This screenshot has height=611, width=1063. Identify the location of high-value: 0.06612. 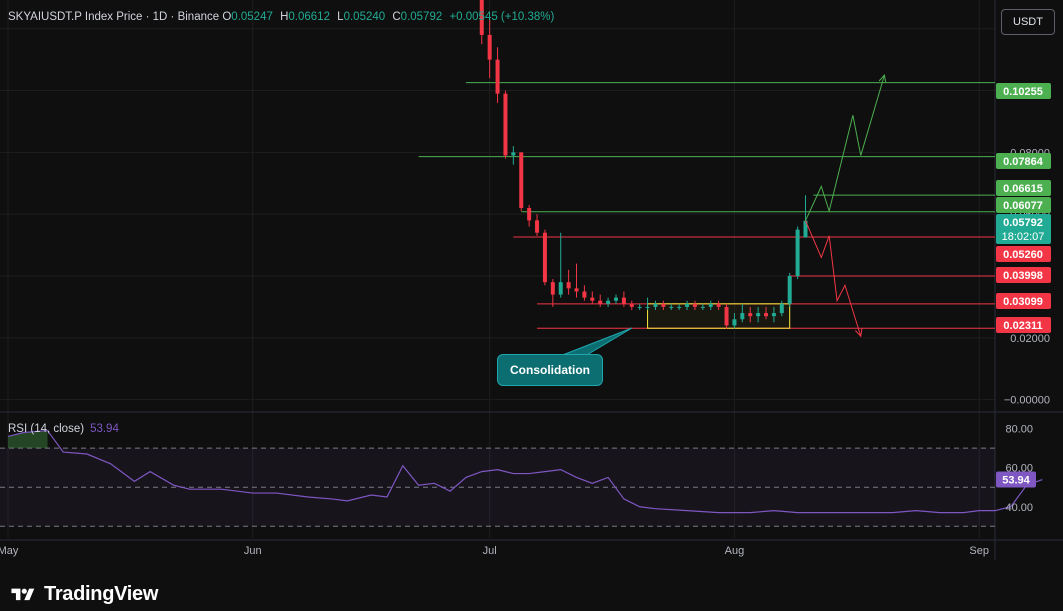
(309, 17).